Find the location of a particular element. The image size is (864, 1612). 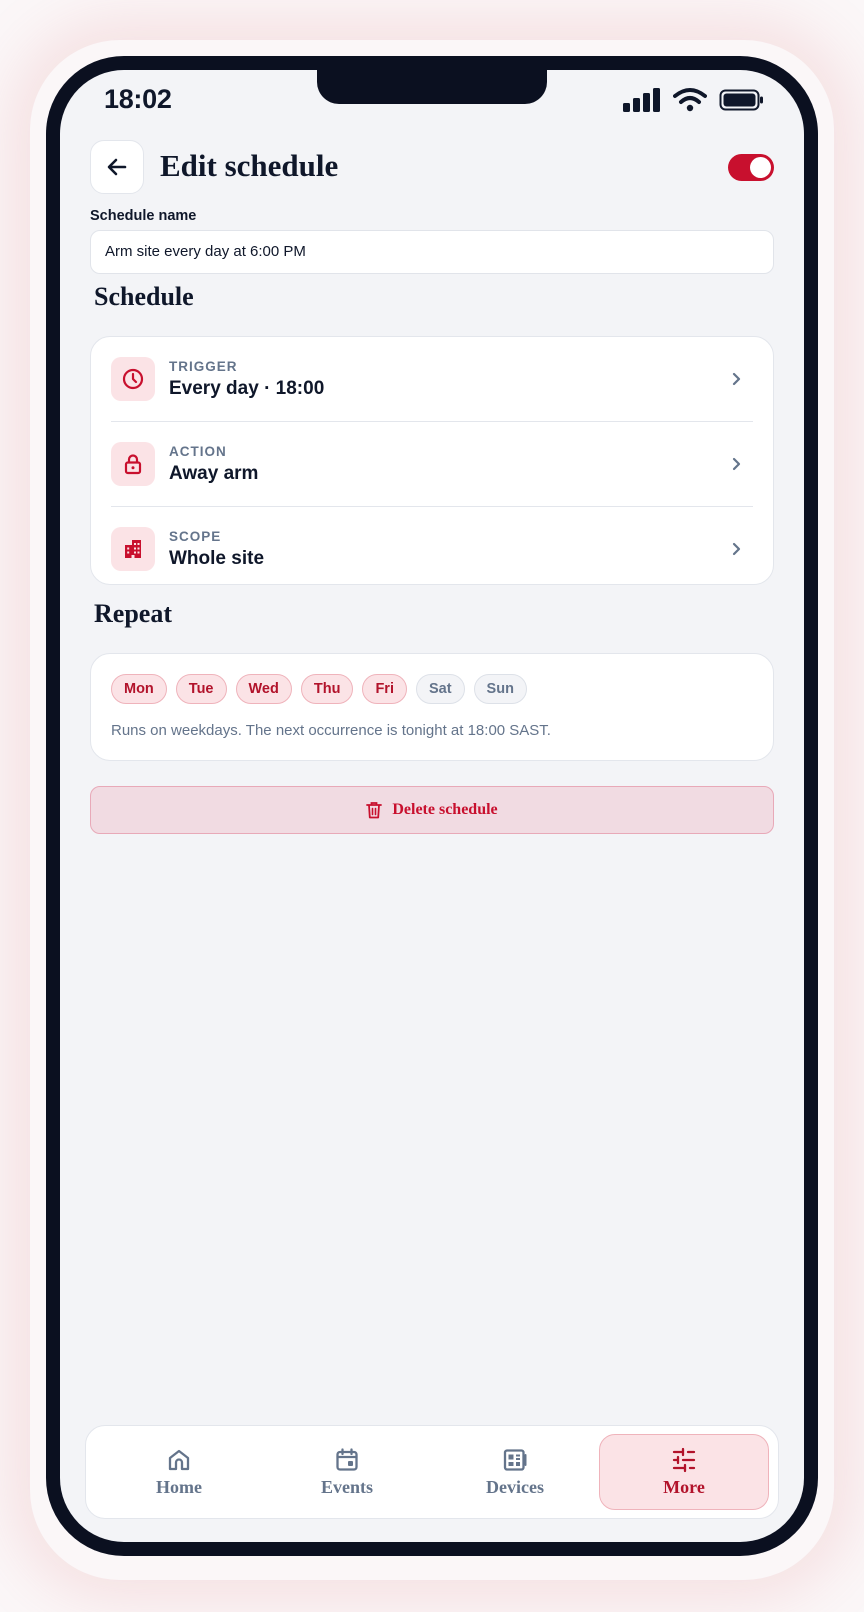

tab-events: Events is located at coordinates (347, 1472).